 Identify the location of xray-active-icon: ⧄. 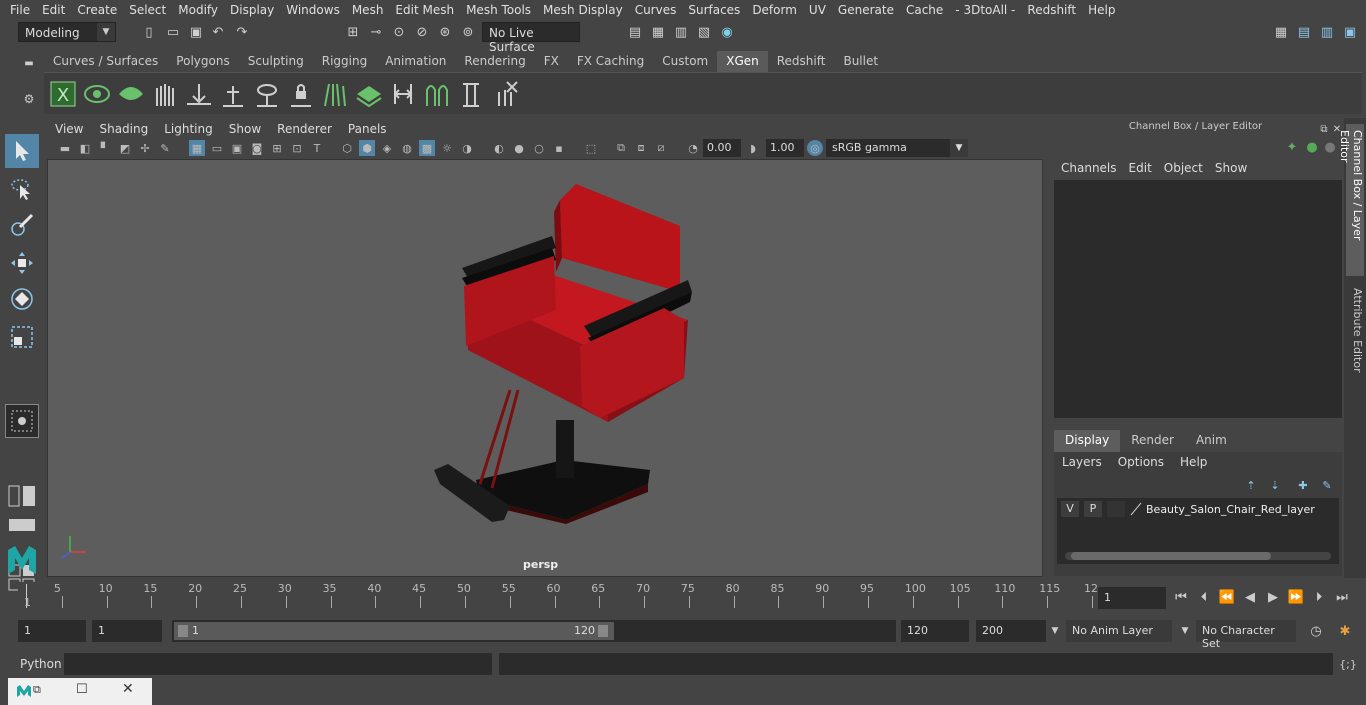
(661, 148).